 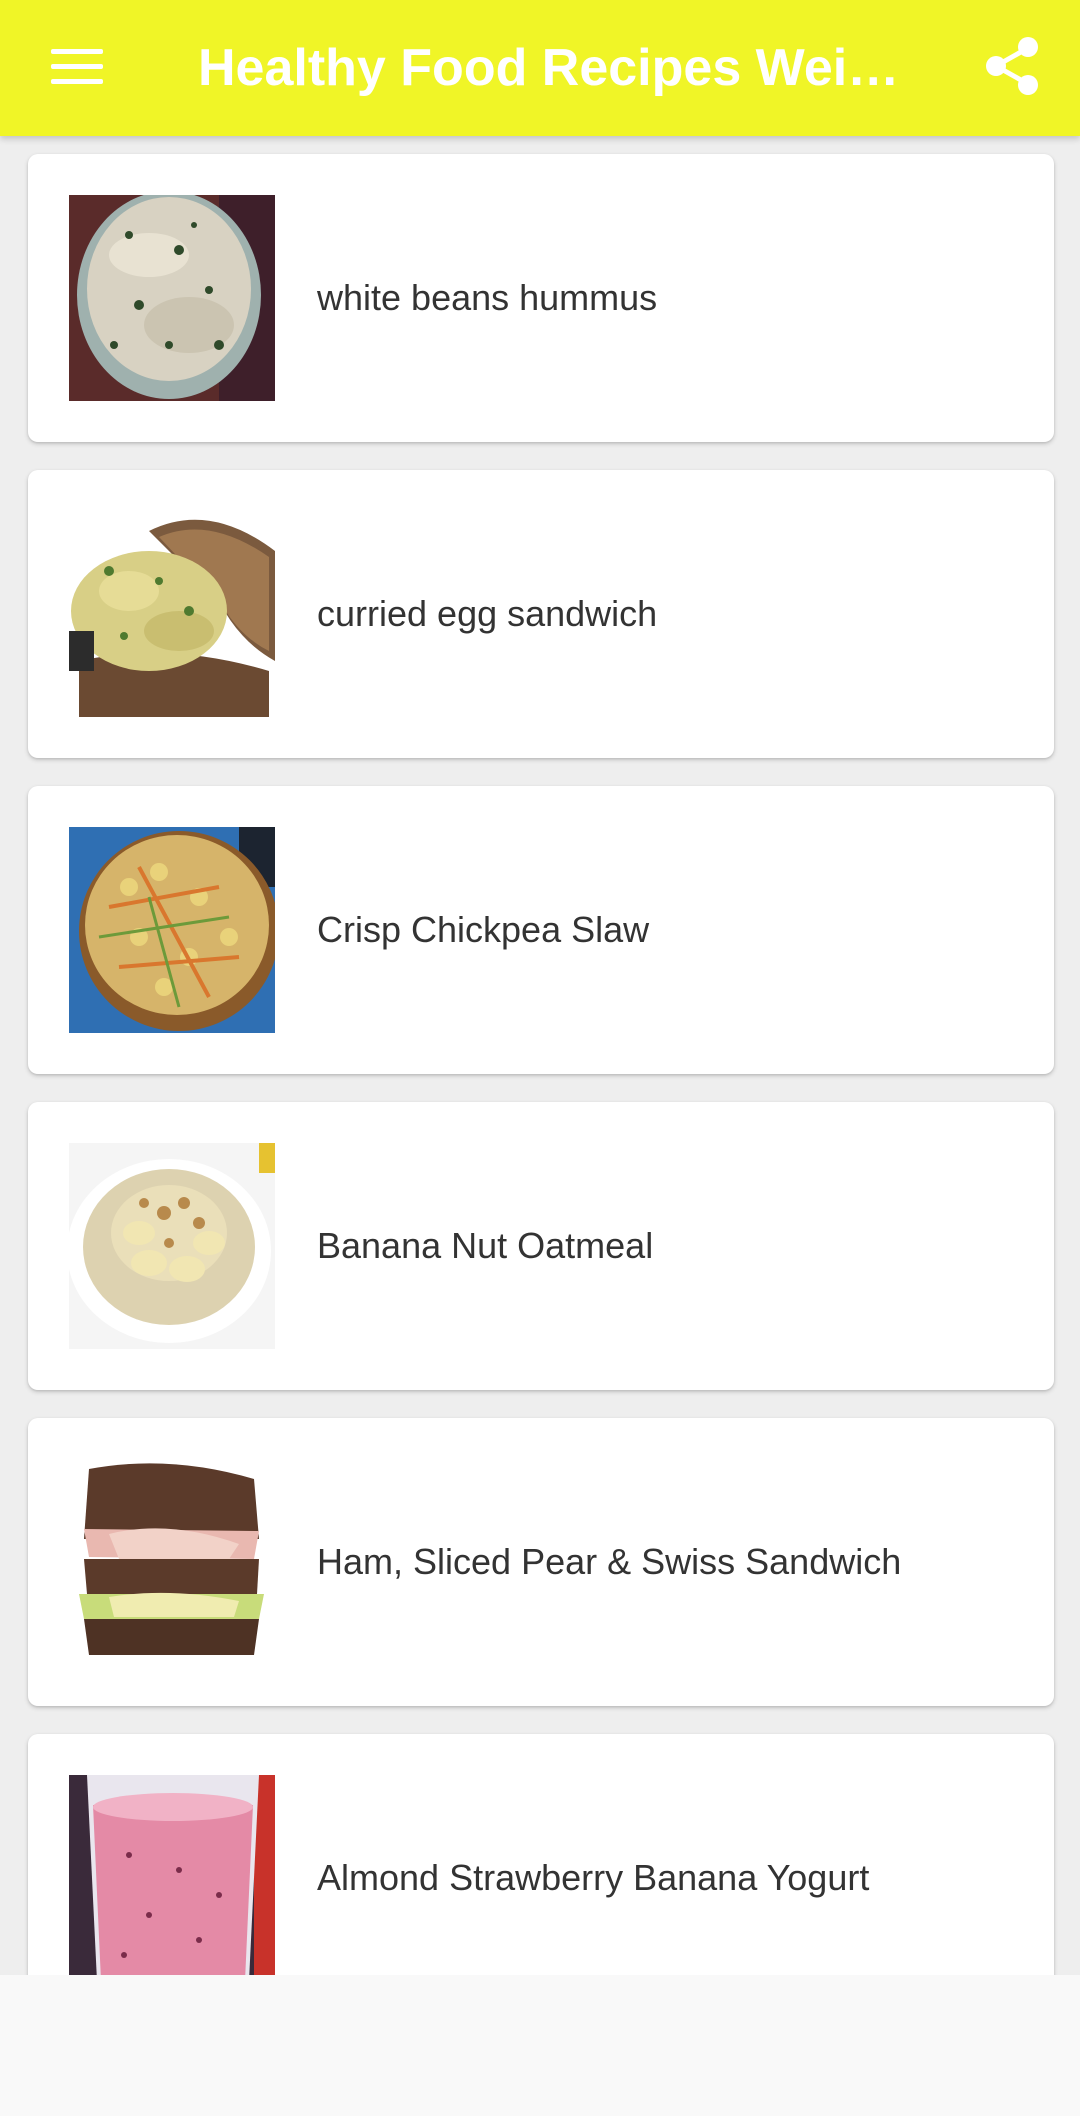 I want to click on recipe-title: curried egg sandwich, so click(x=487, y=613).